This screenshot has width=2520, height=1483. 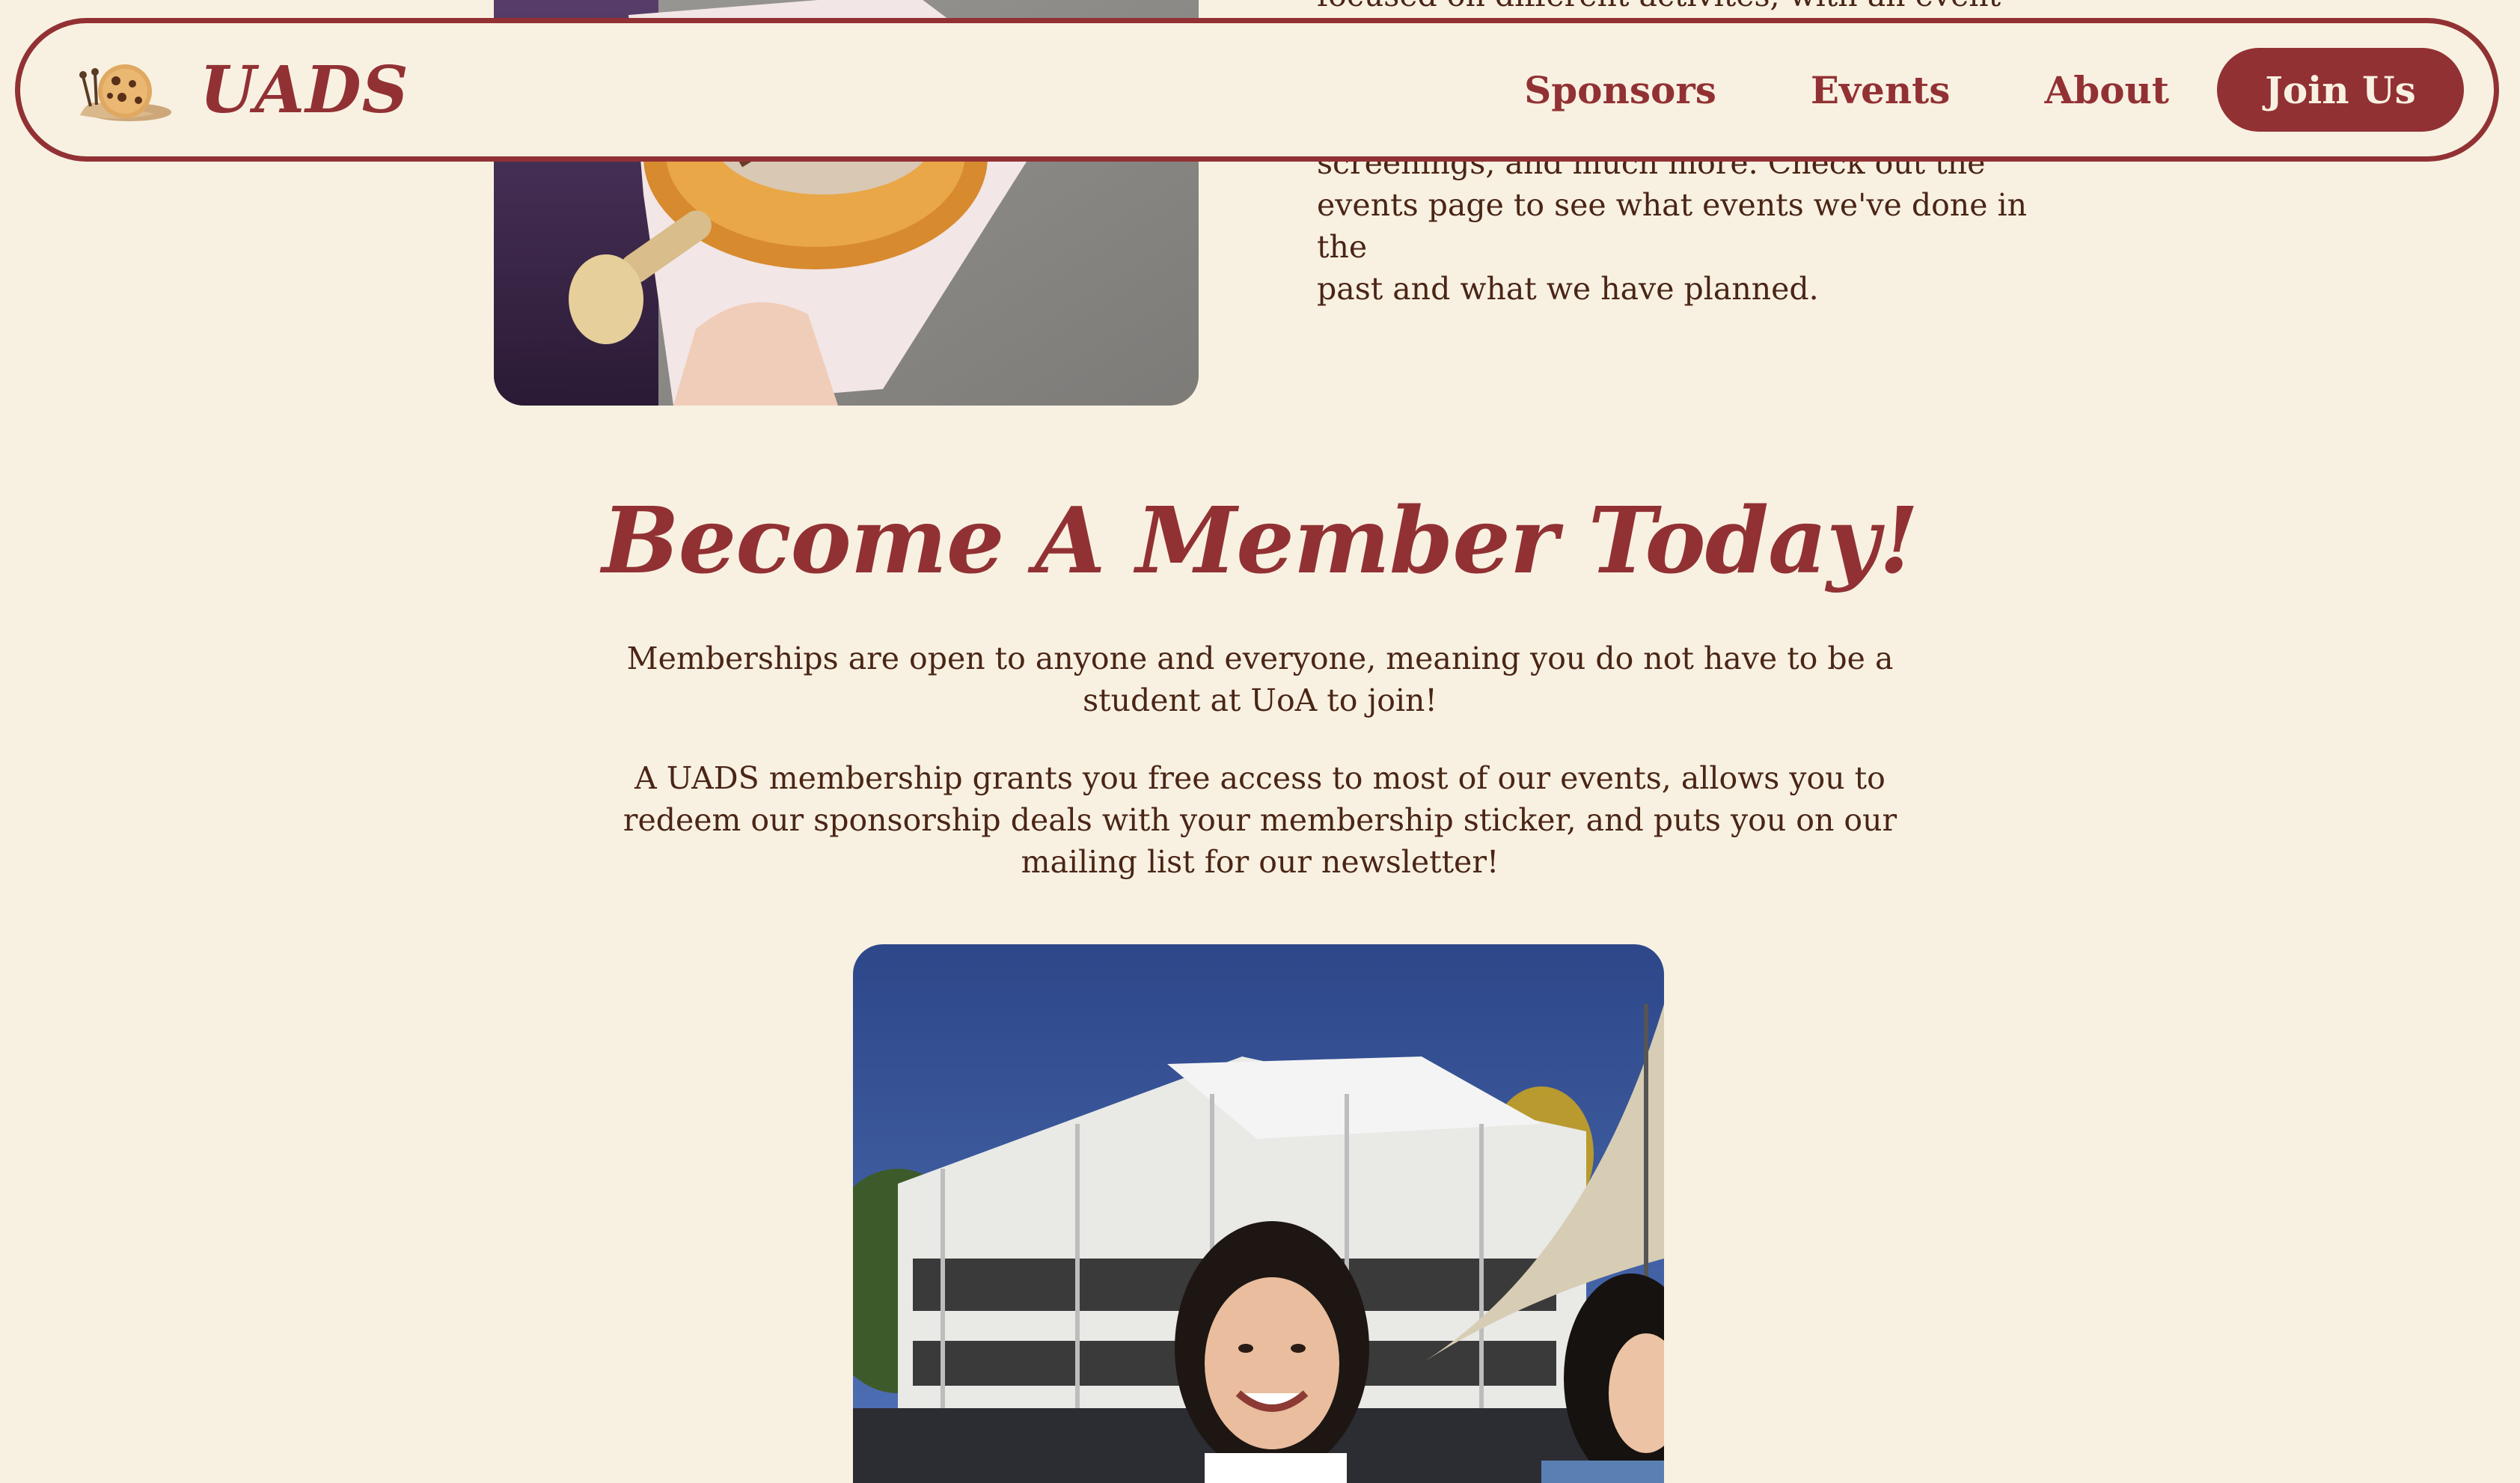 What do you see at coordinates (1620, 90) in the screenshot?
I see `nav-link-sponsors: Sponsors` at bounding box center [1620, 90].